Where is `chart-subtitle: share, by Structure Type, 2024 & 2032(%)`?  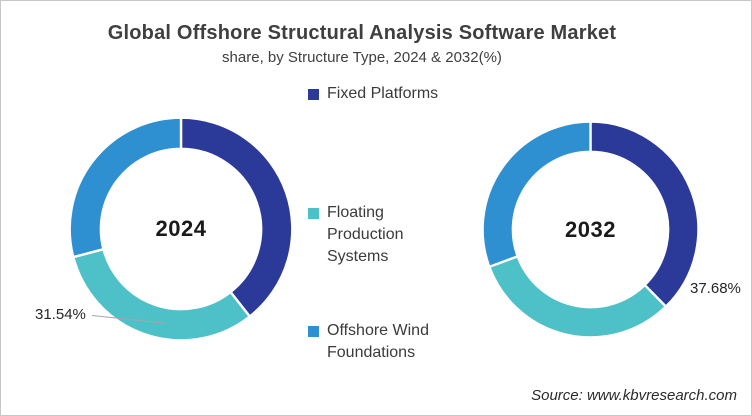 chart-subtitle: share, by Structure Type, 2024 & 2032(%) is located at coordinates (362, 57).